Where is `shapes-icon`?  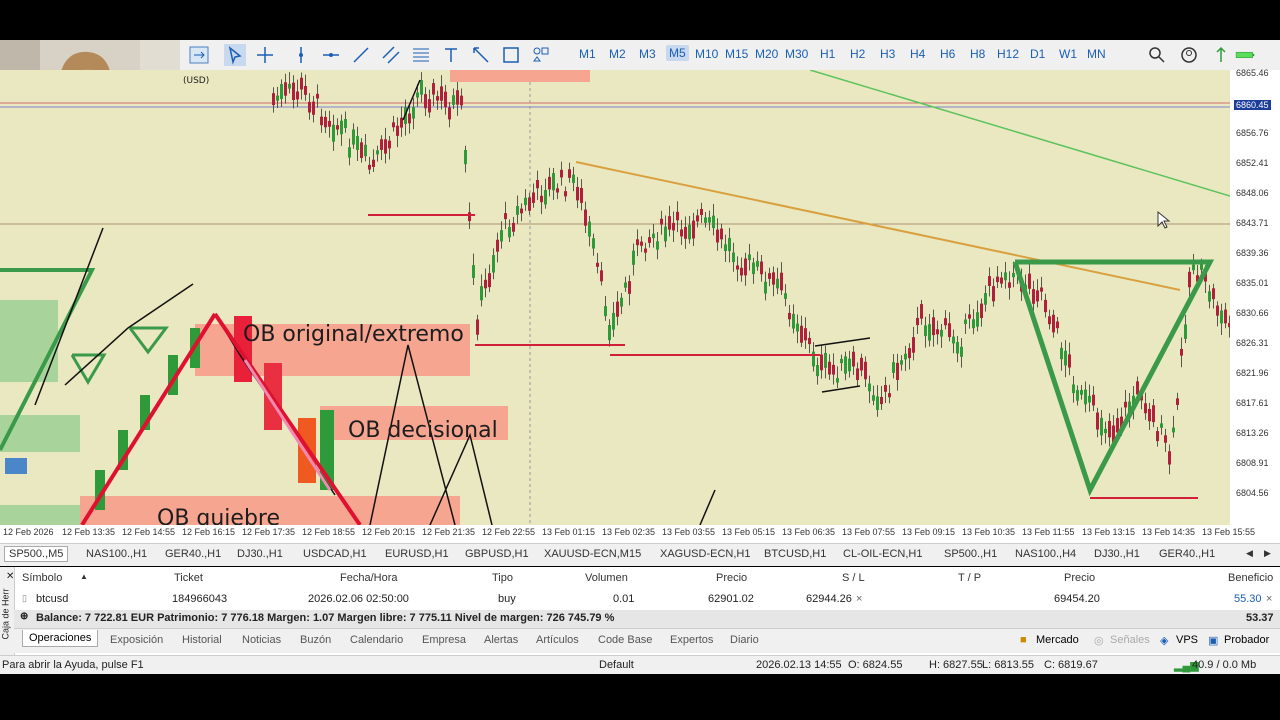
shapes-icon is located at coordinates (511, 55).